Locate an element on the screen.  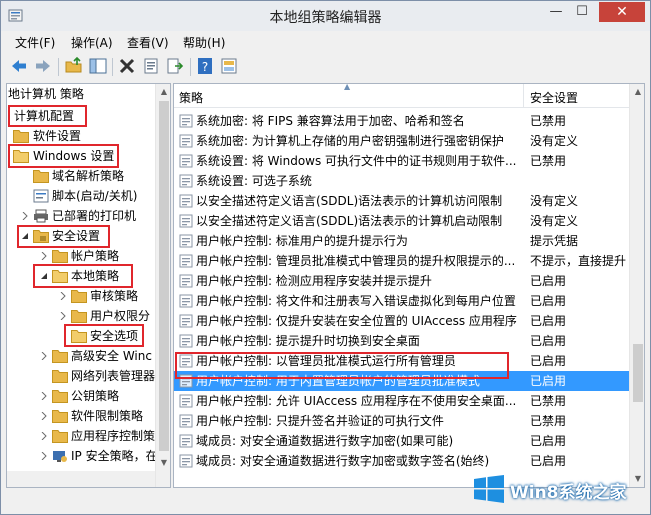
tree-vertical-scrollbar: ▲ ▼ is located at coordinates (162, 285).